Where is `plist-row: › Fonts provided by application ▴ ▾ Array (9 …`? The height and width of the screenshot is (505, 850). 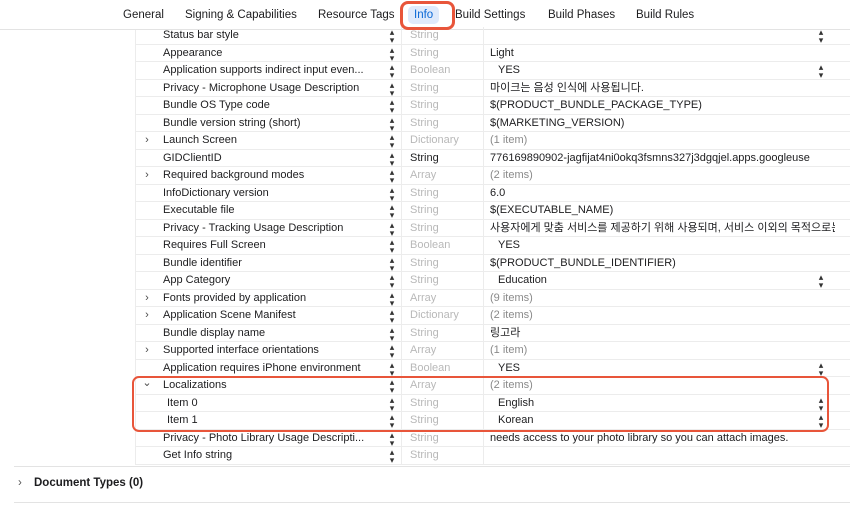 plist-row: › Fonts provided by application ▴ ▾ Array (9 … is located at coordinates (492, 298).